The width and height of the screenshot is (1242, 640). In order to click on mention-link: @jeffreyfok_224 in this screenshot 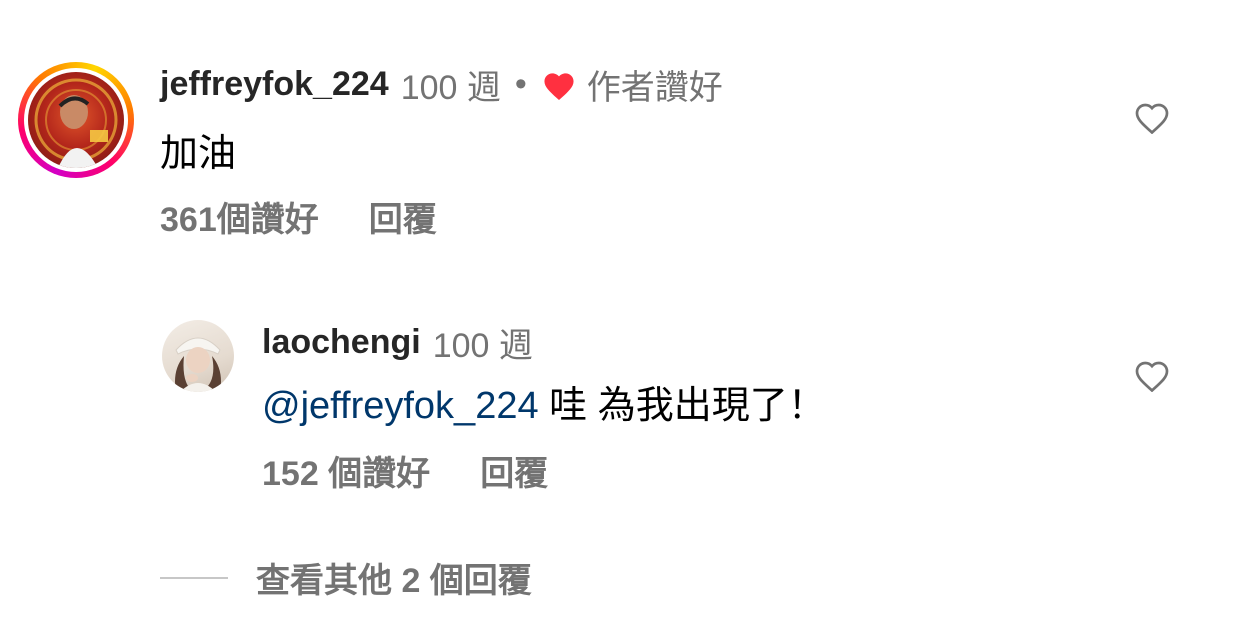, I will do `click(400, 406)`.